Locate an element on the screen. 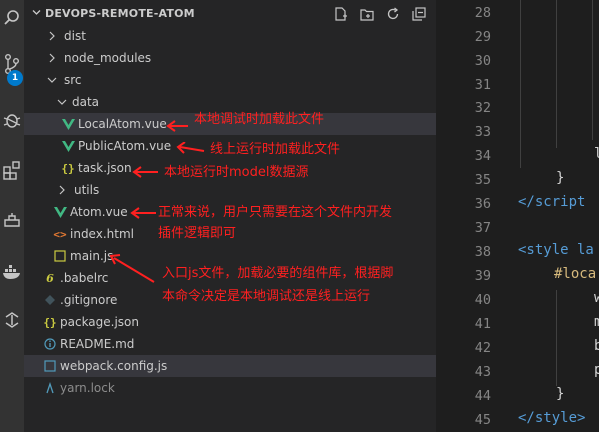  remote-icon is located at coordinates (12, 320).